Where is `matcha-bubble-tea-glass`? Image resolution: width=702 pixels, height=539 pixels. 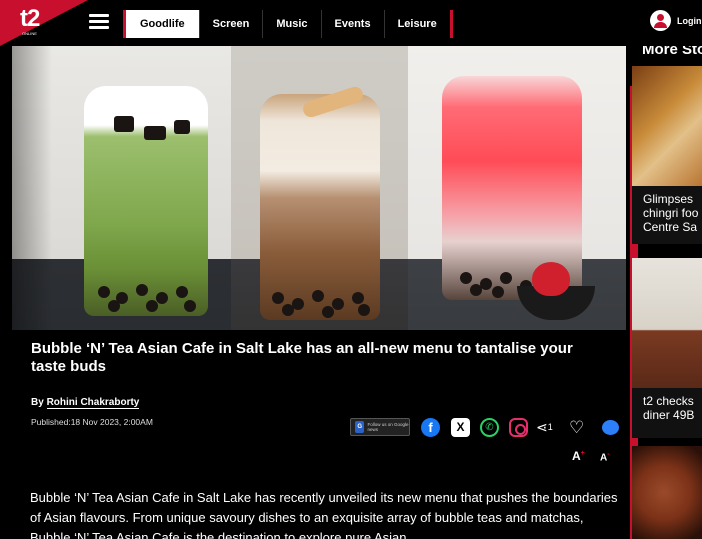 matcha-bubble-tea-glass is located at coordinates (146, 201).